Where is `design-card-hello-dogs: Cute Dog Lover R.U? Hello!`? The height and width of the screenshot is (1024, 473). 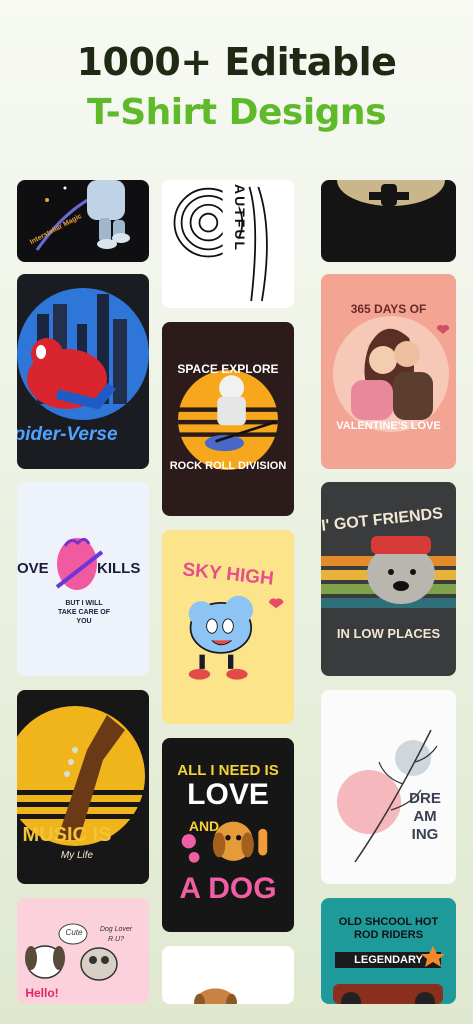
design-card-hello-dogs: Cute Dog Lover R.U? Hello! is located at coordinates (83, 951).